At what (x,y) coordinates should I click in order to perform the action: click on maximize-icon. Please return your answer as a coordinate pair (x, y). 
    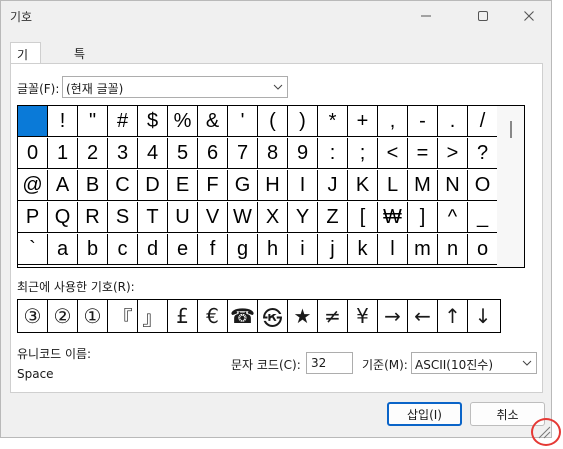
    Looking at the image, I should click on (483, 16).